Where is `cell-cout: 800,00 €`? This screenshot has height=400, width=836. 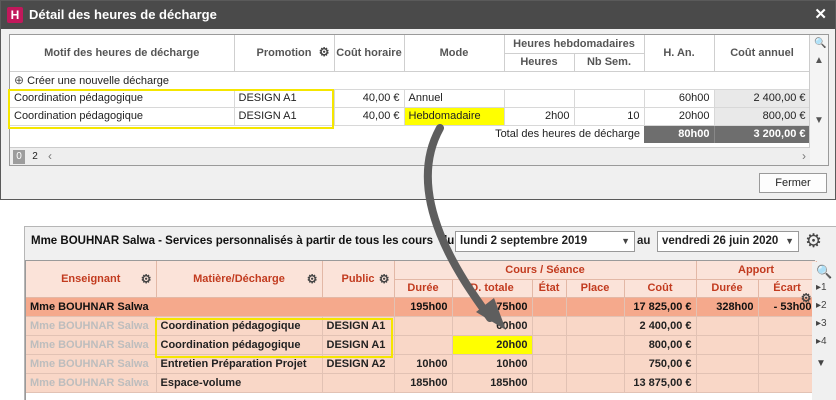 cell-cout: 800,00 € is located at coordinates (660, 345).